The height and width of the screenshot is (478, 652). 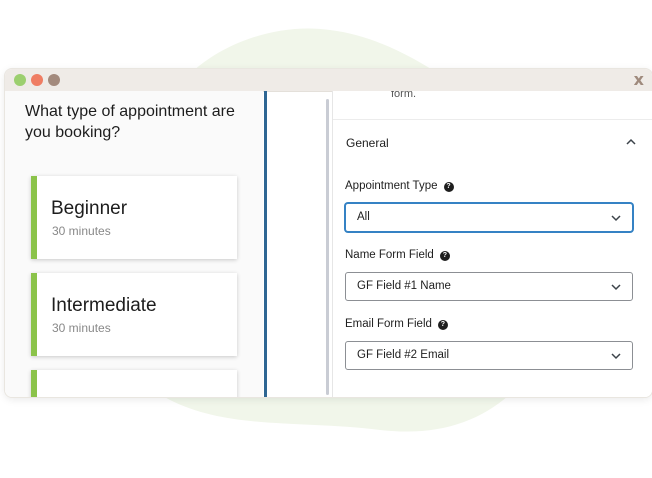 What do you see at coordinates (37, 80) in the screenshot?
I see `window-close-dot` at bounding box center [37, 80].